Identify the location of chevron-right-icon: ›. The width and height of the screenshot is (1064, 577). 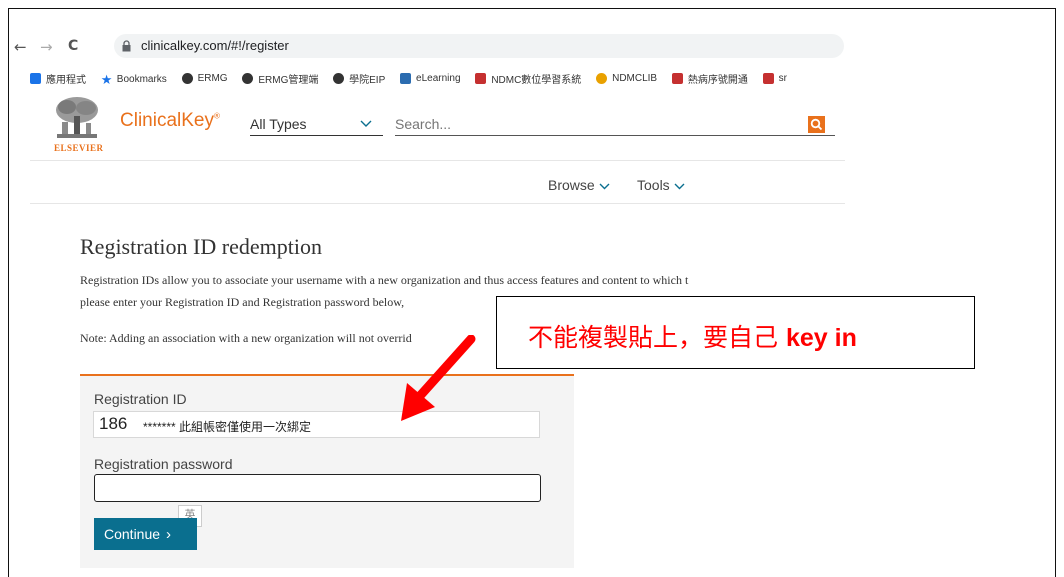
(169, 534).